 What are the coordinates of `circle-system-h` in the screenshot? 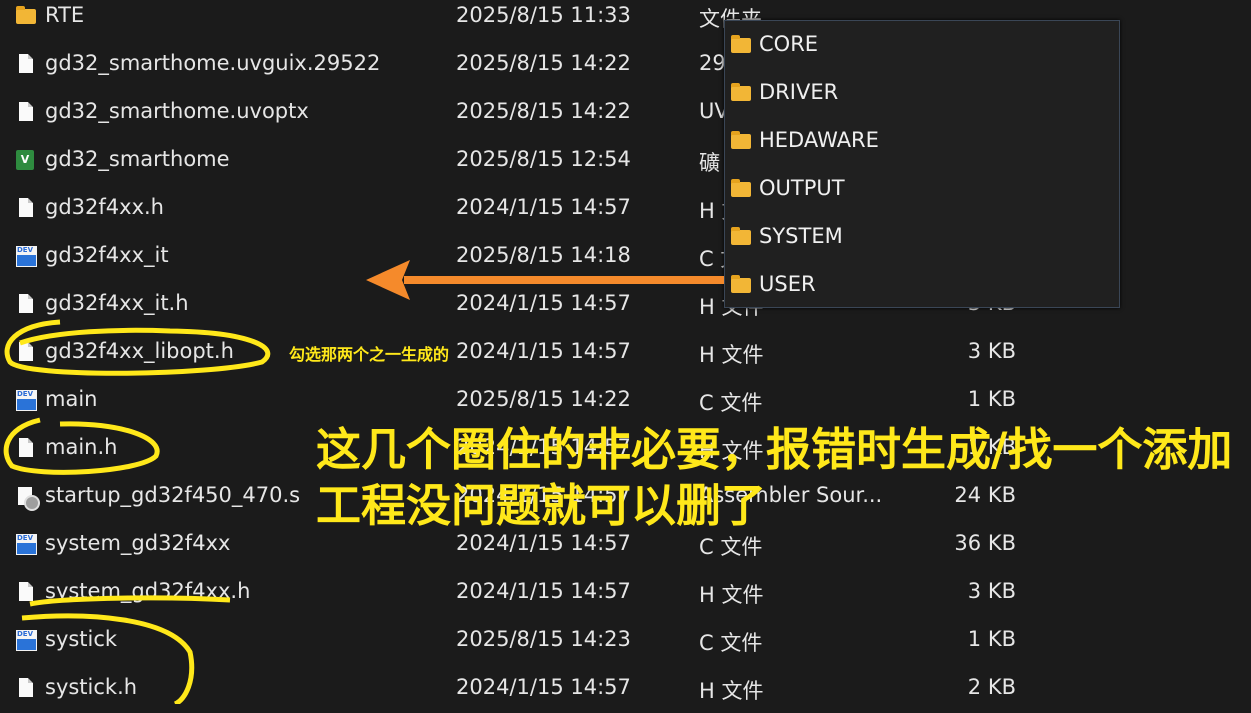 It's located at (130, 601).